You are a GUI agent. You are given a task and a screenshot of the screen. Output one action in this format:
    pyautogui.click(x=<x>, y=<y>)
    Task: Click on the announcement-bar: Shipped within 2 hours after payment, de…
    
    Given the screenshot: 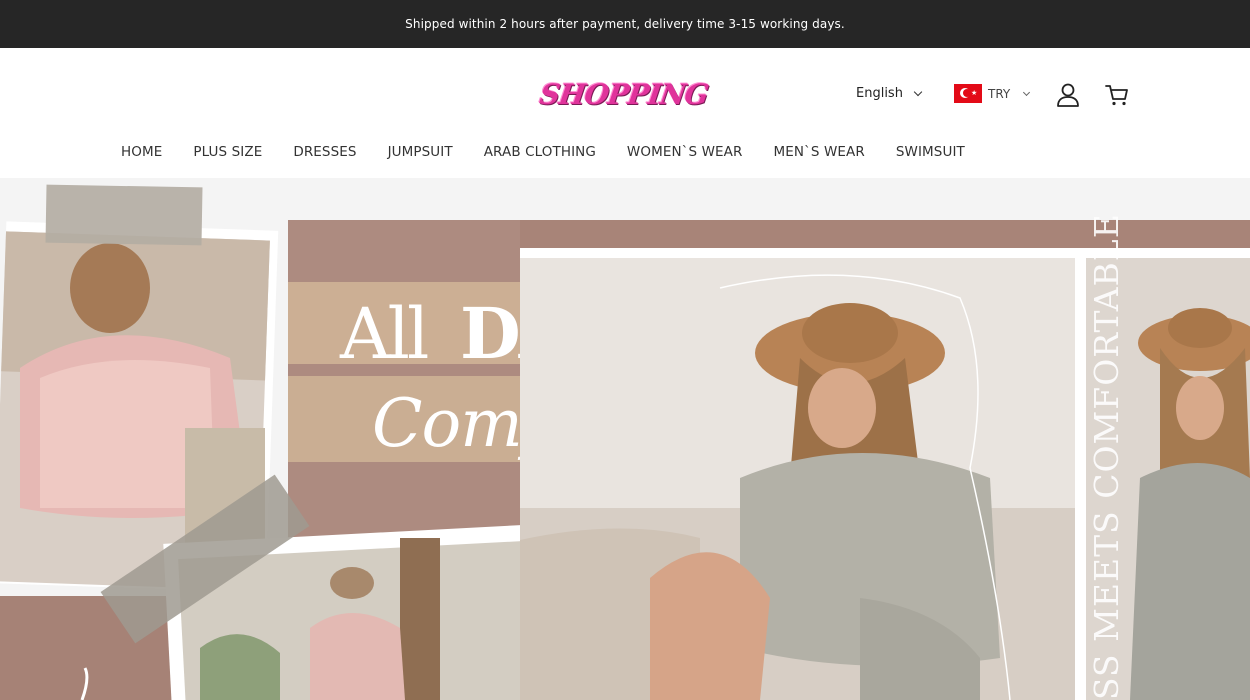 What is the action you would take?
    pyautogui.click(x=625, y=24)
    